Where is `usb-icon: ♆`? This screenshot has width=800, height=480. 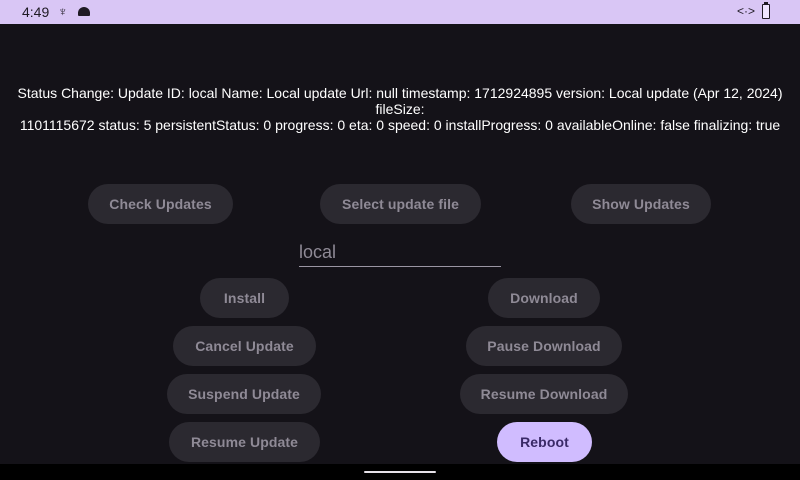
usb-icon: ♆ is located at coordinates (63, 11).